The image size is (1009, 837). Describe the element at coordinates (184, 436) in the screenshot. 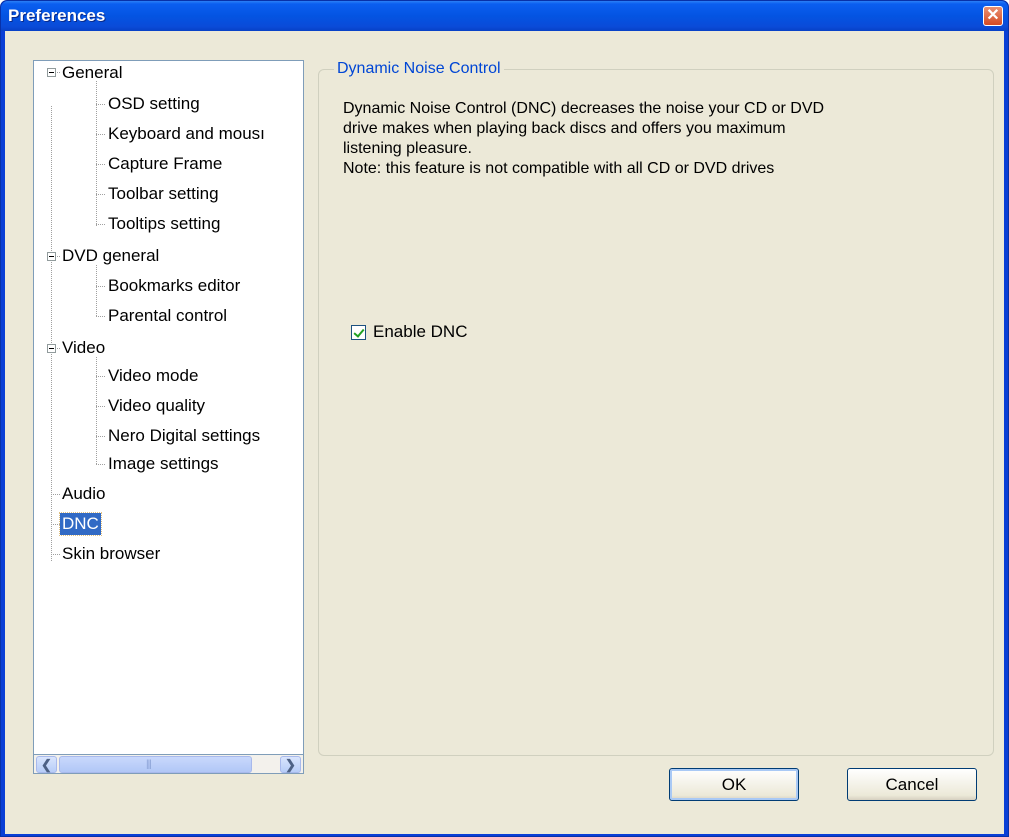

I see `tree-item-nero-digital-settings: Nero Digital settings` at that location.